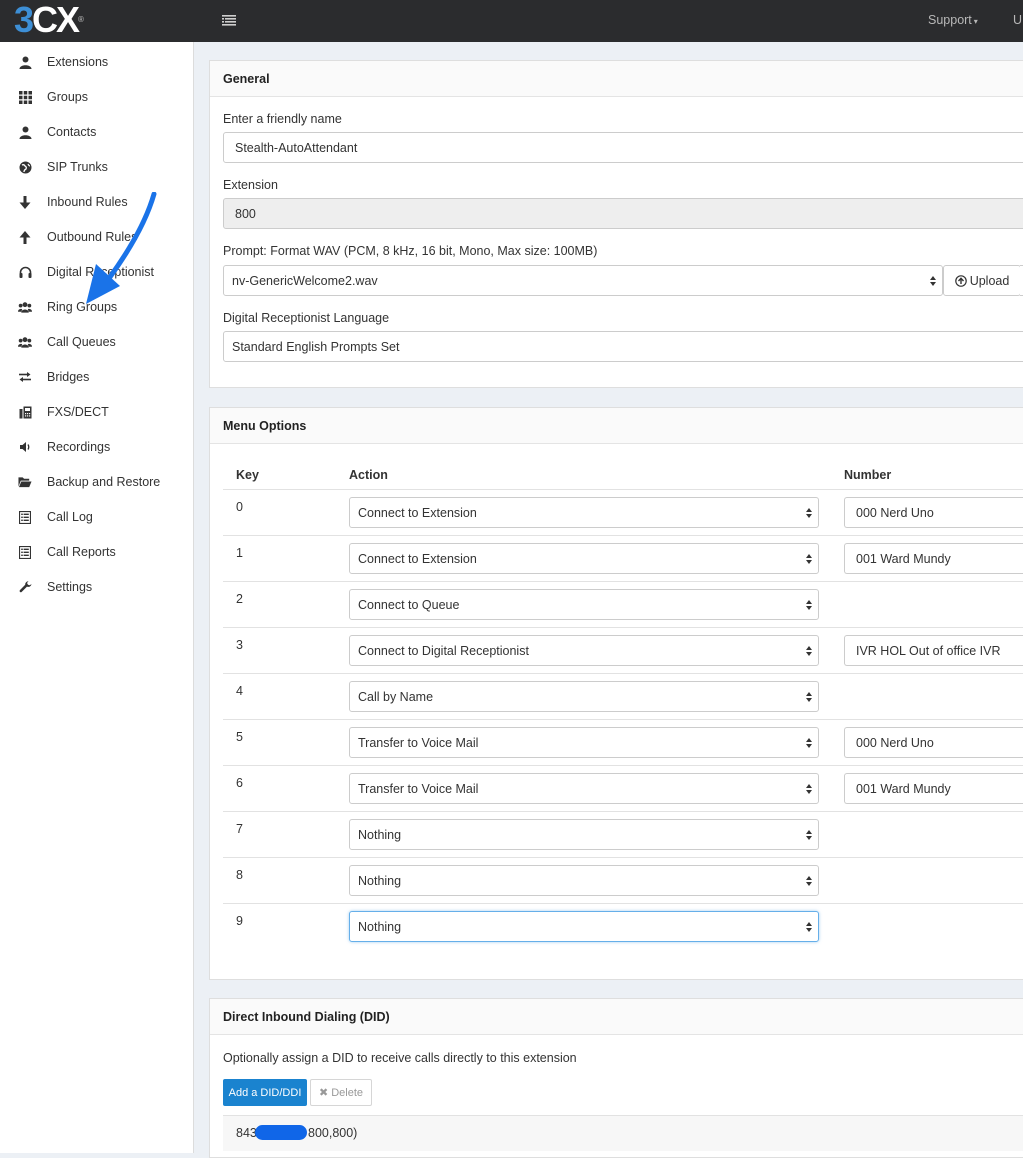 The width and height of the screenshot is (1023, 1158). I want to click on volume-icon, so click(25, 447).